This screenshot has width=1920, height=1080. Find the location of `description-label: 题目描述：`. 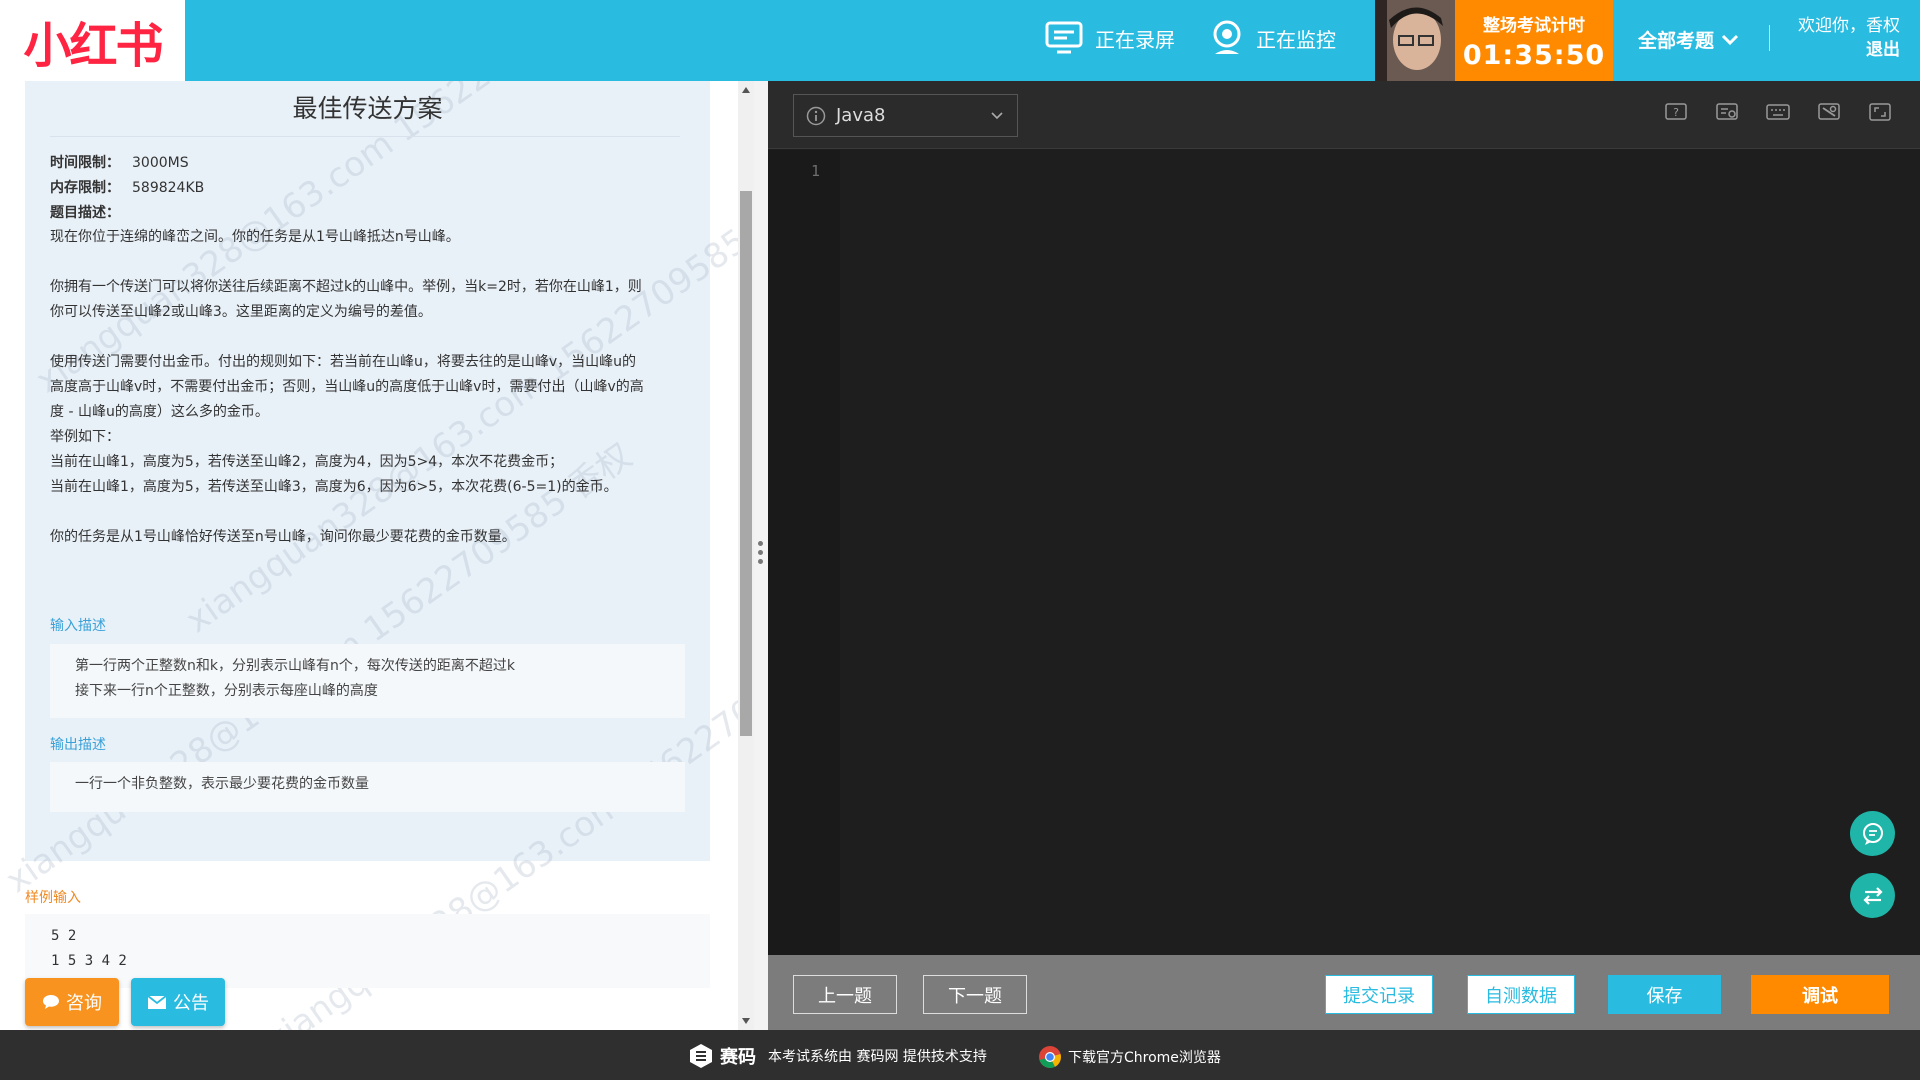

description-label: 题目描述： is located at coordinates (85, 213).